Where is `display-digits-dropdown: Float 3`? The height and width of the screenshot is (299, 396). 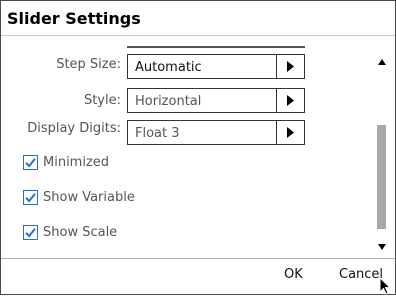 display-digits-dropdown: Float 3 is located at coordinates (216, 132).